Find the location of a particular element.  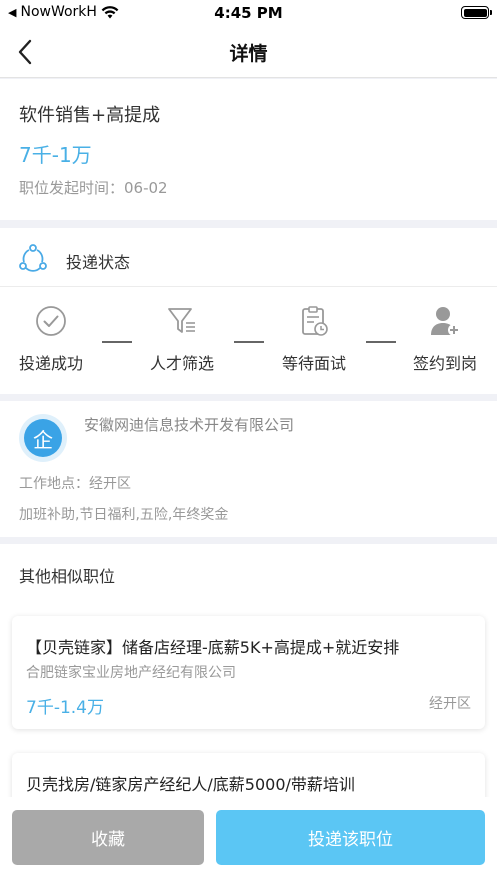

nav-bar: 详情 is located at coordinates (248, 52).